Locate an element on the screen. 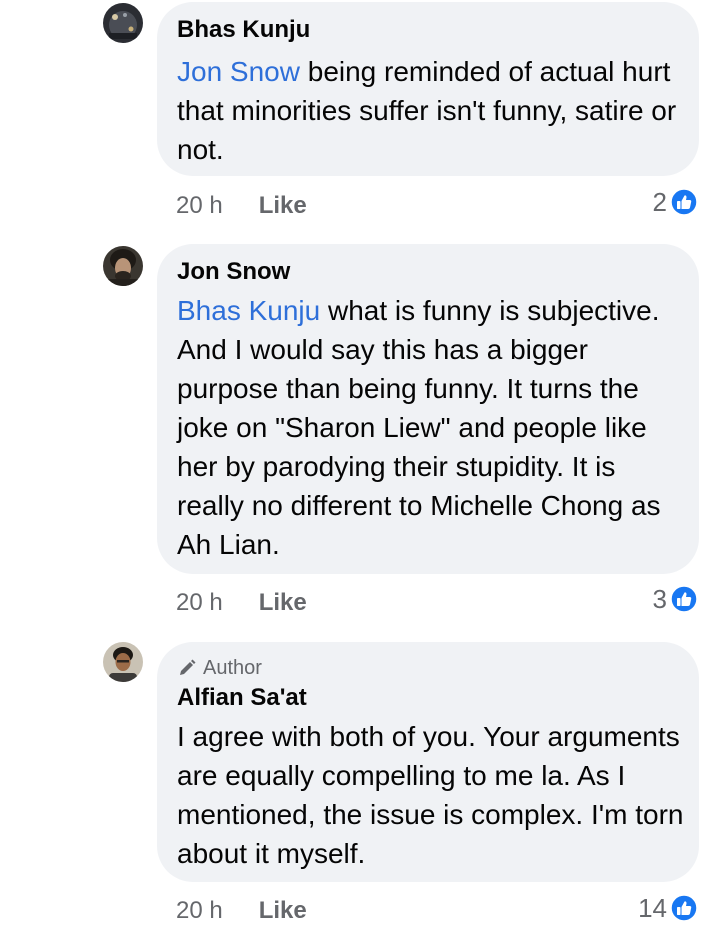 This screenshot has height=927, width=720. reaction-count: 3 is located at coordinates (675, 599).